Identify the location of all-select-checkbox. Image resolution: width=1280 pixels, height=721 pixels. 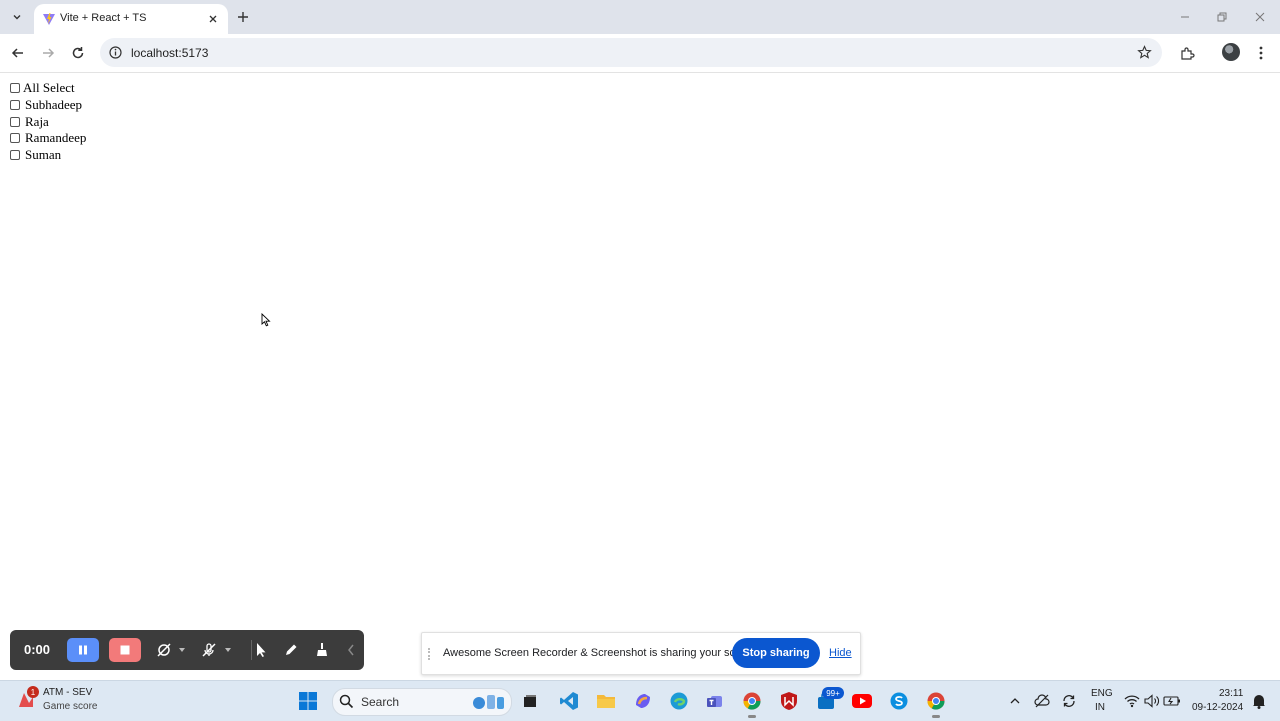
(15, 88).